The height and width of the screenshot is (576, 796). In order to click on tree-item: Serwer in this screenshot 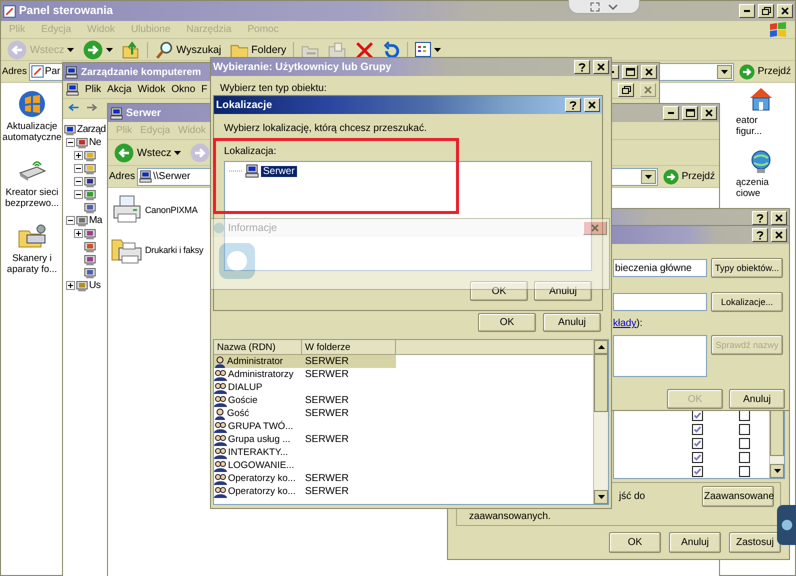, I will do `click(279, 171)`.